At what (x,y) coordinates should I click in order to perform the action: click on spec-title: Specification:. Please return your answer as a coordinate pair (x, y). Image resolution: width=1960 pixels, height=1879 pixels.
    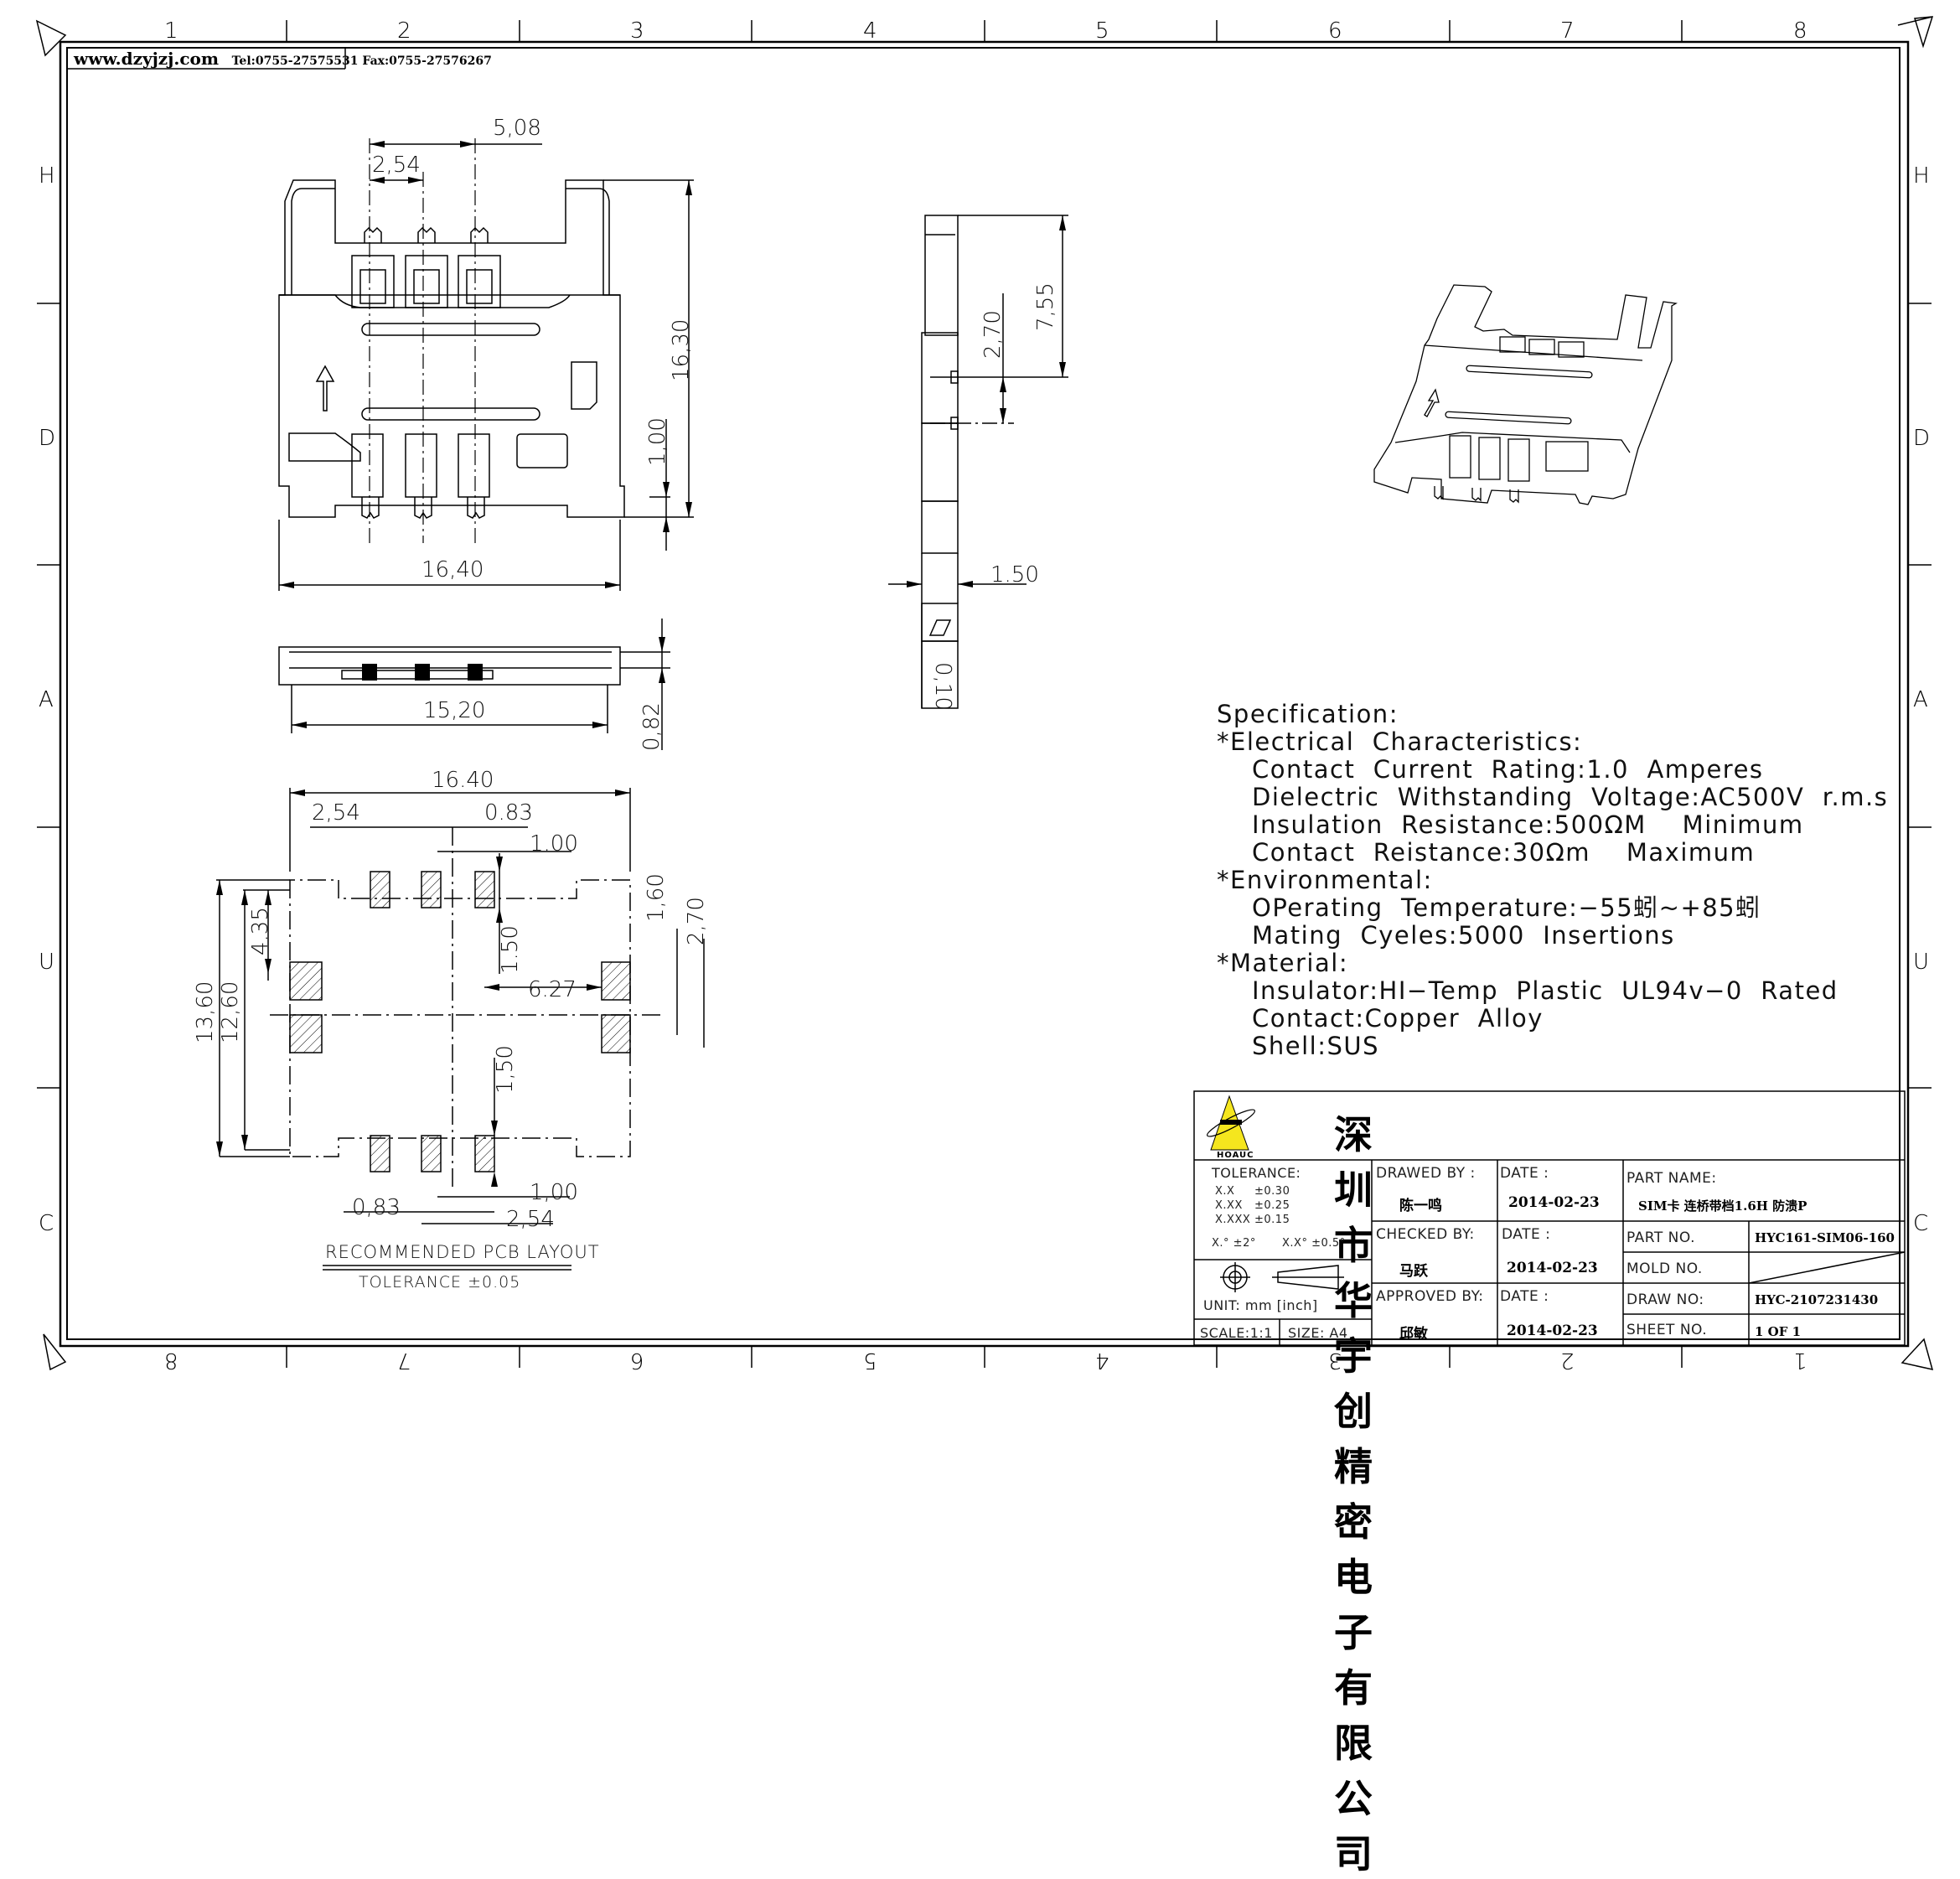
    Looking at the image, I should click on (1308, 714).